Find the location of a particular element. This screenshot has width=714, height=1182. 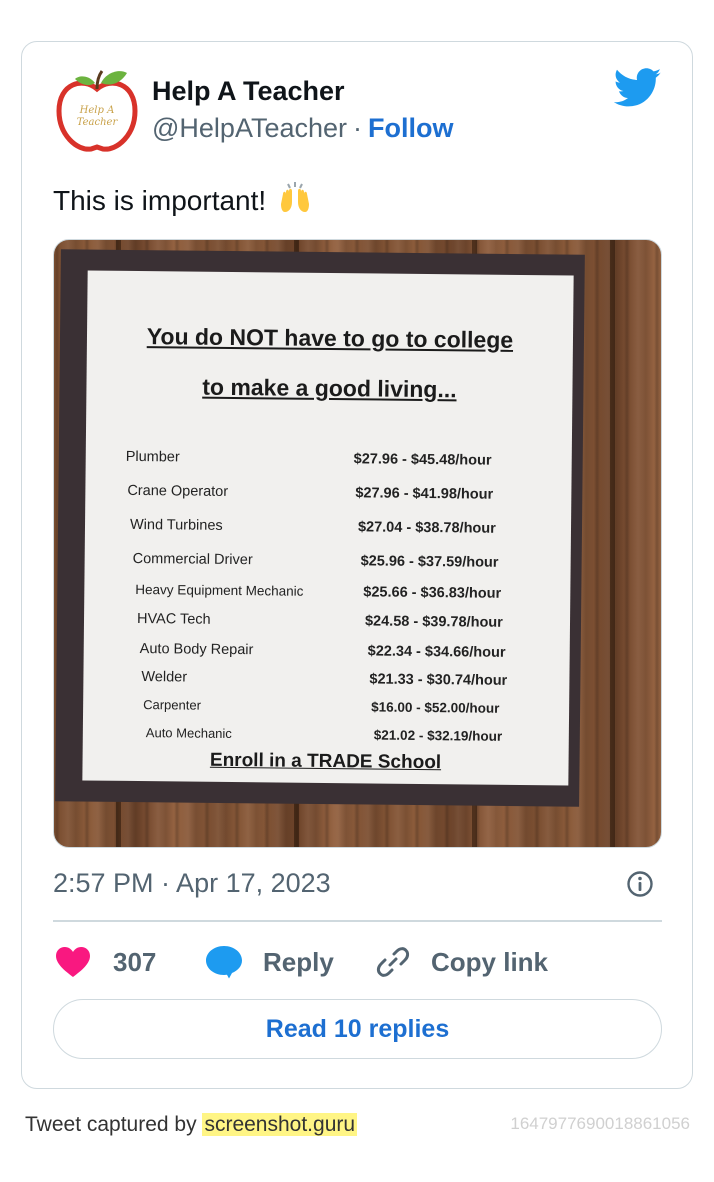

sign-row: Crane Operator $27.96 - $41.98/hour is located at coordinates (337, 493).